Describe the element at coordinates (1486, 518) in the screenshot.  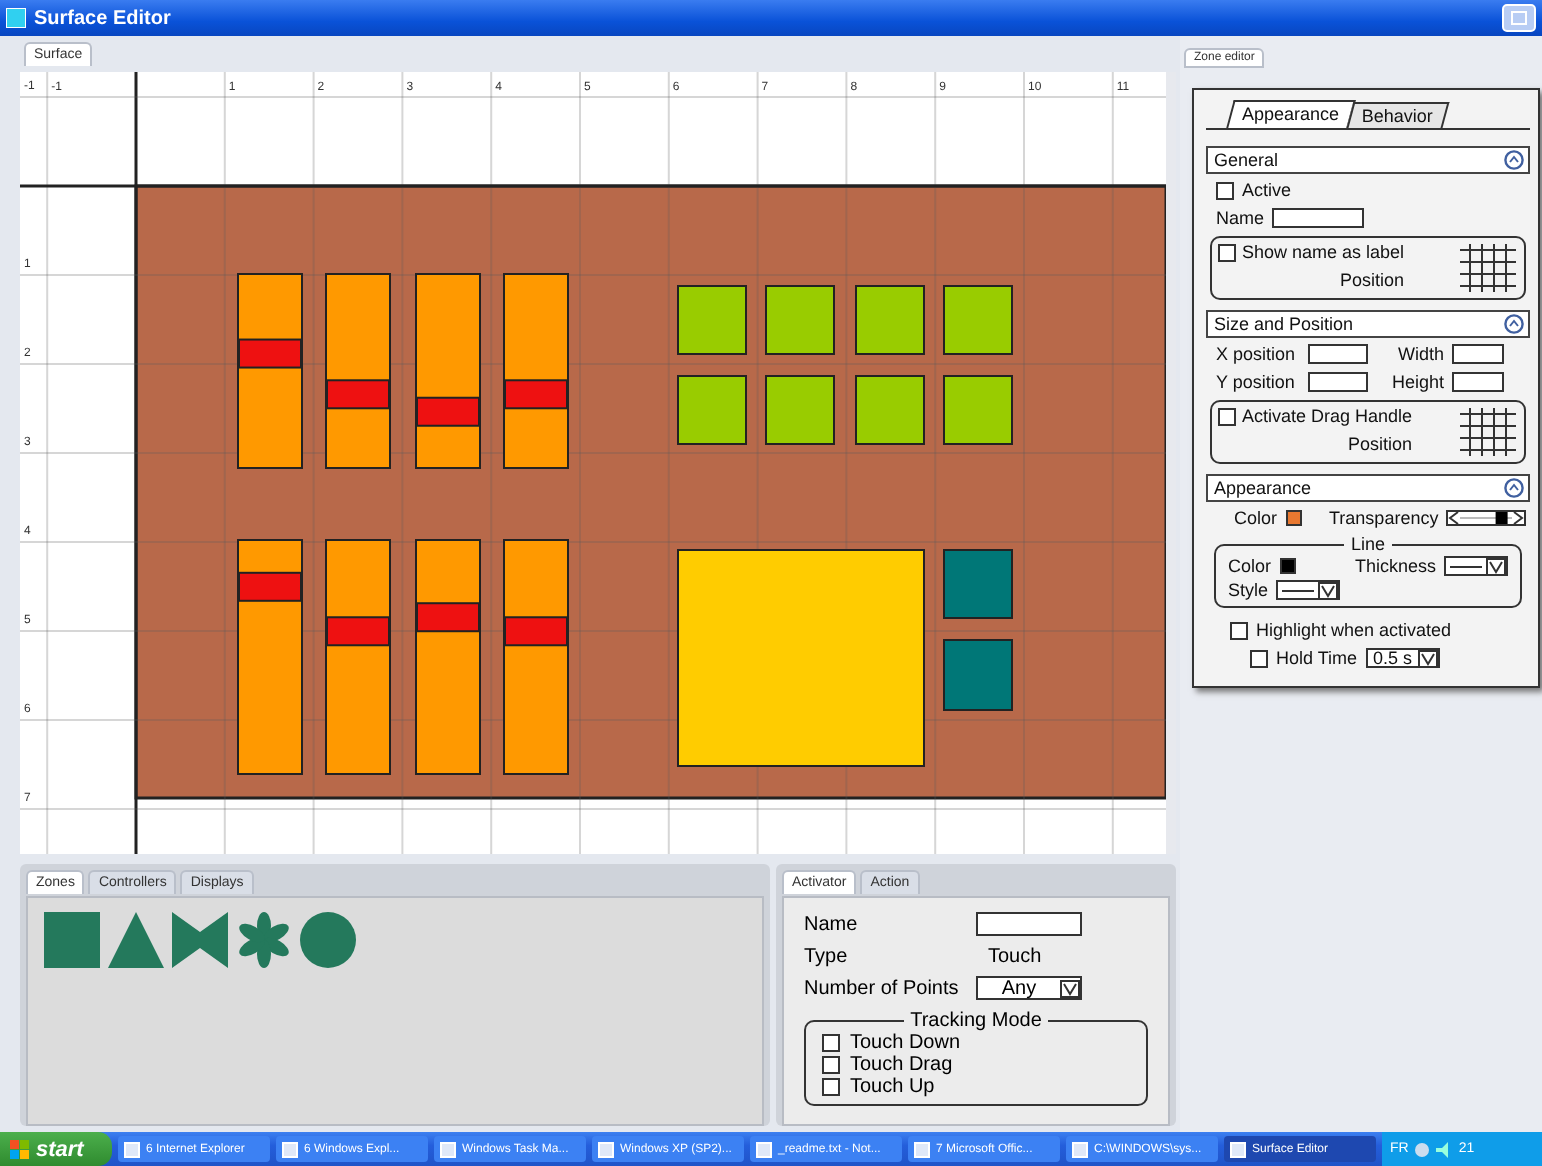
I see `transparency-slider` at that location.